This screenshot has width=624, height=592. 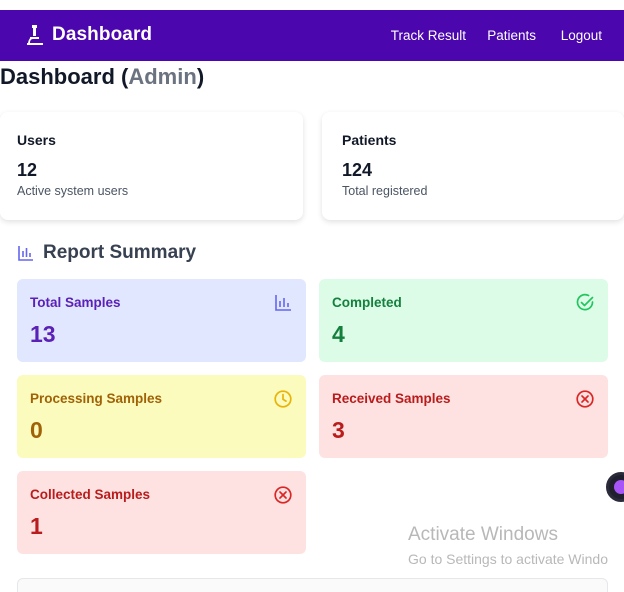 What do you see at coordinates (102, 34) in the screenshot?
I see `brand-title: Dashboard` at bounding box center [102, 34].